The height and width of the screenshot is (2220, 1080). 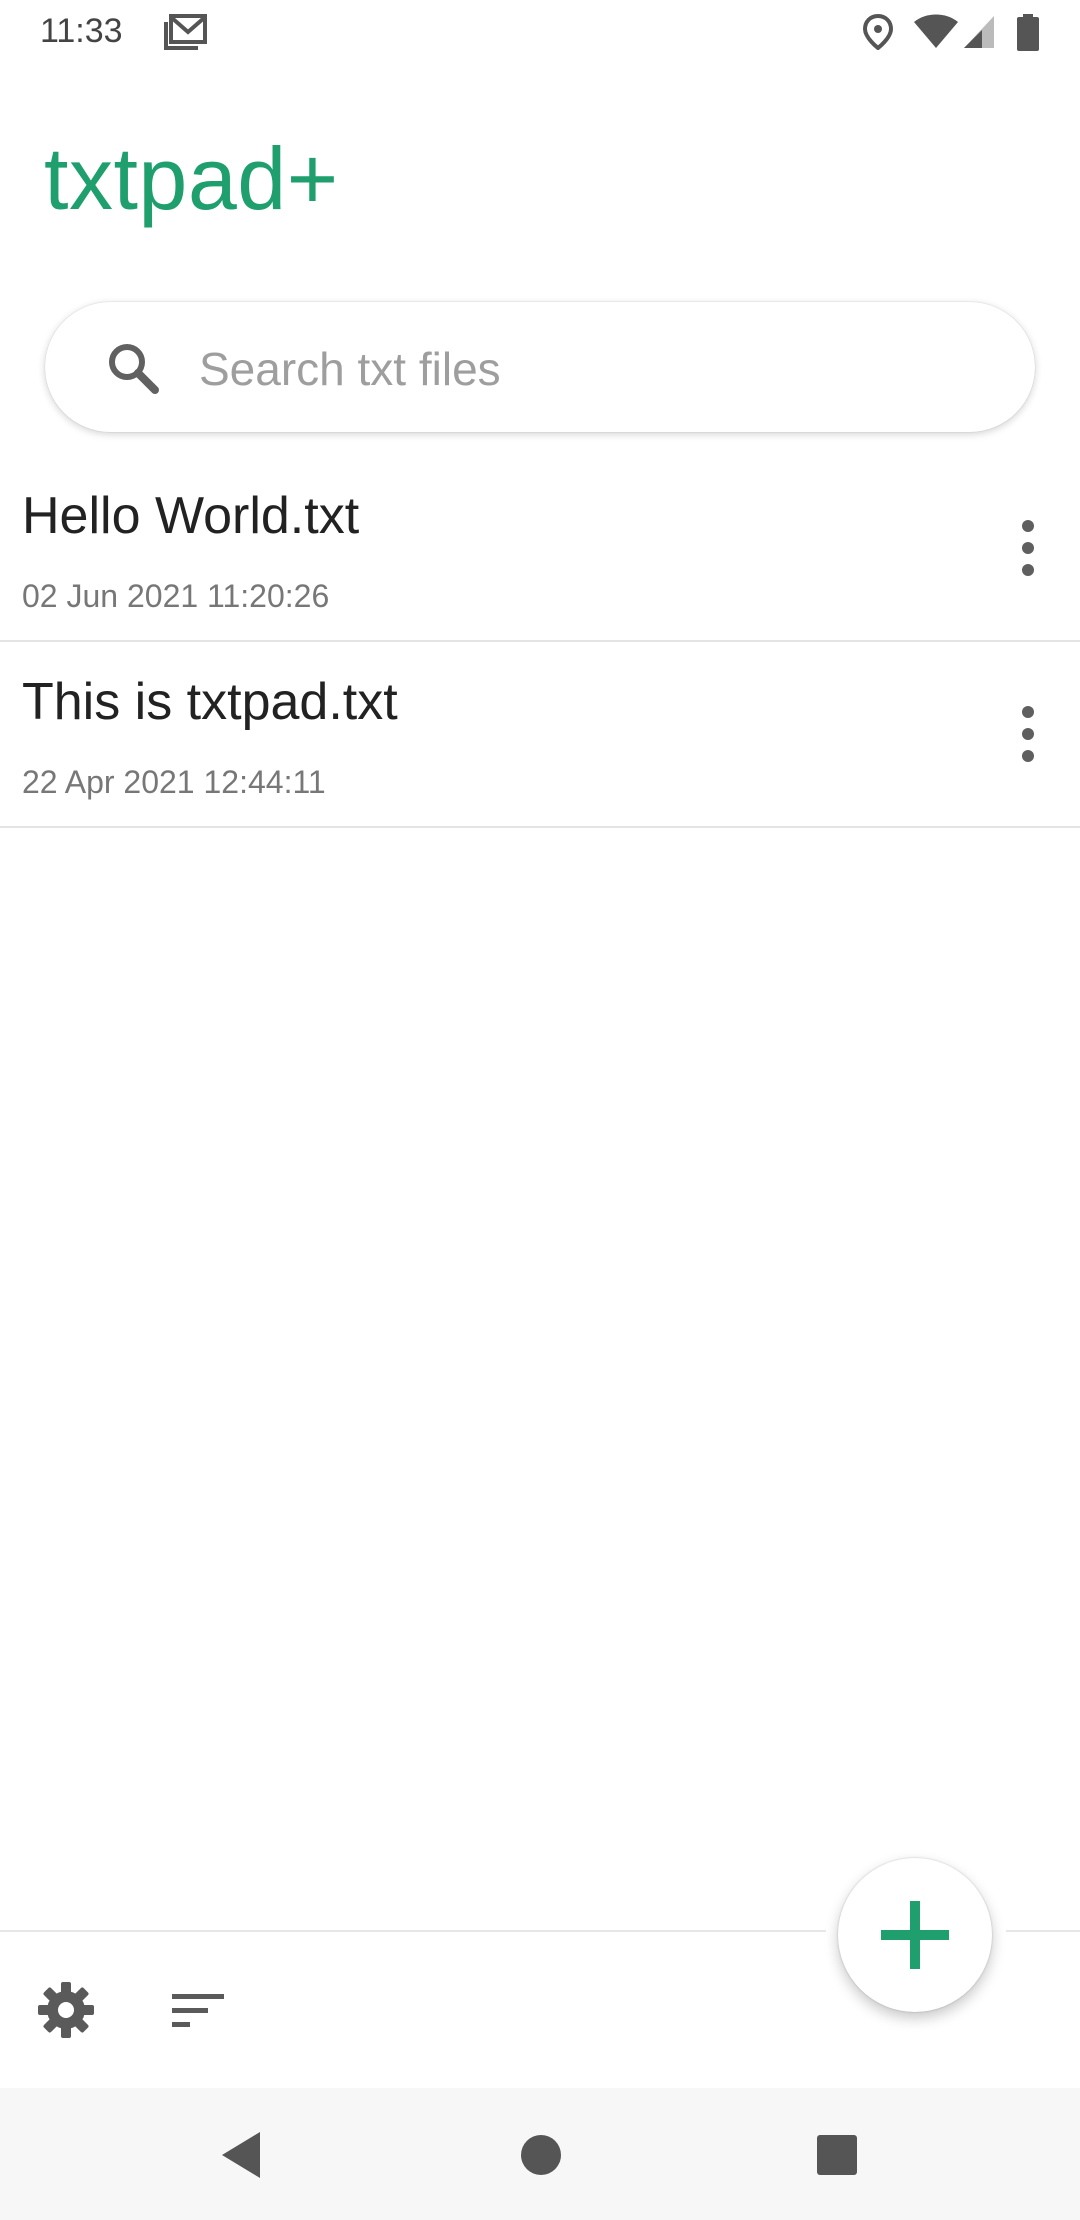 What do you see at coordinates (81, 31) in the screenshot?
I see `status-time: 11:33` at bounding box center [81, 31].